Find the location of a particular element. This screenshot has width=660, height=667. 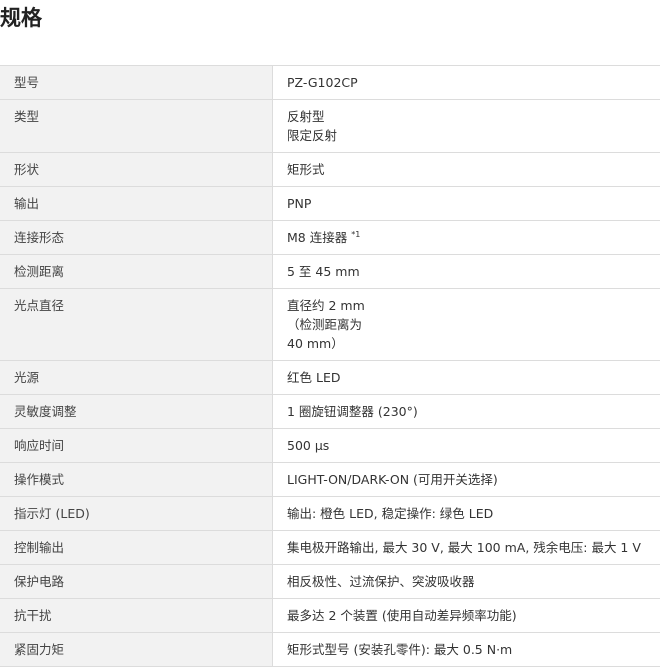

spec-row-torque: 紧固力矩 矩形式型号 (安装孔零件): 最大 0.5 N·m is located at coordinates (330, 650).